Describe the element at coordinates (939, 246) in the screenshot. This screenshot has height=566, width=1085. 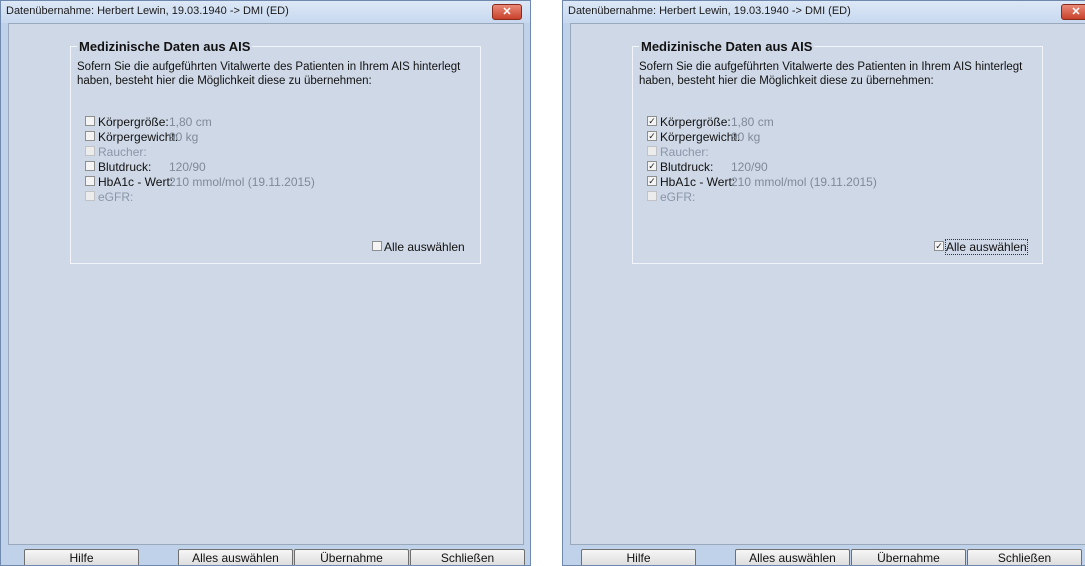
I see `select-all-checkbox: ✓` at that location.